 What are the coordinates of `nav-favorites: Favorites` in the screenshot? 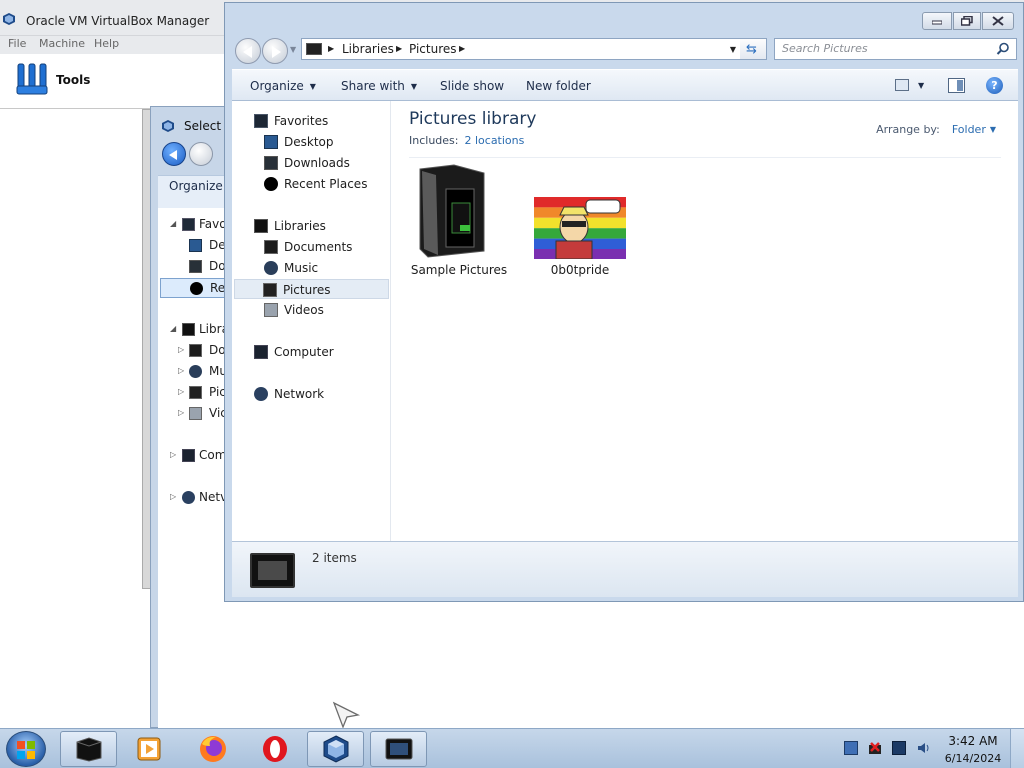 It's located at (311, 121).